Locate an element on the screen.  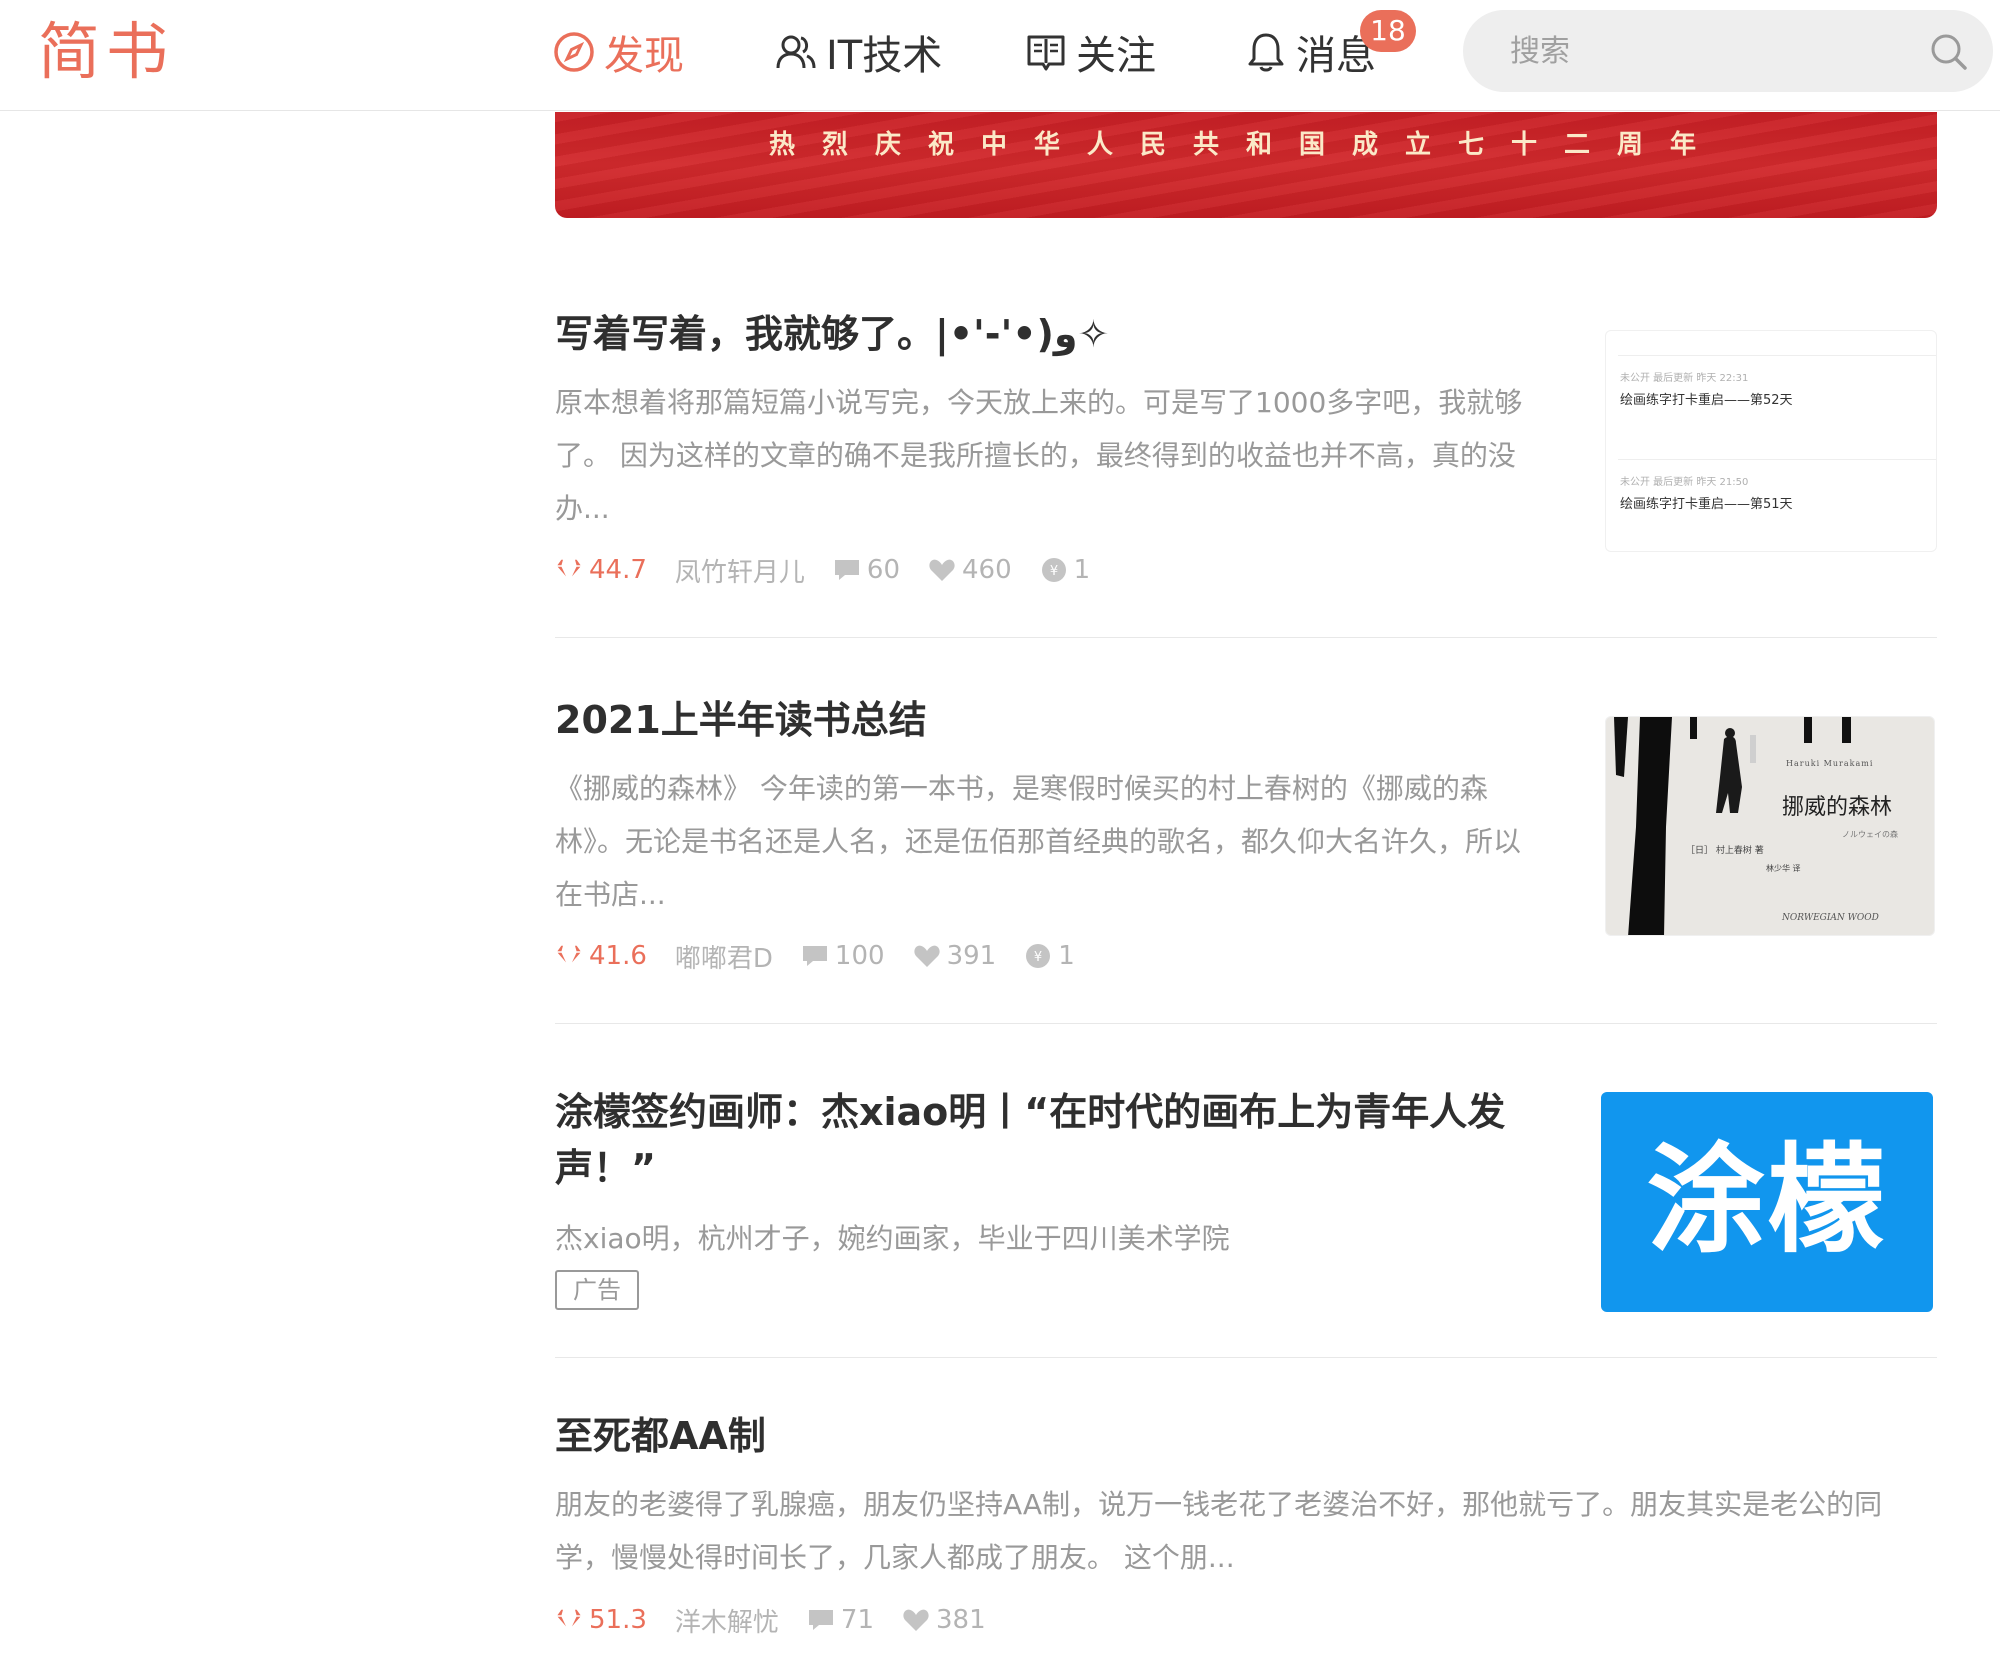
like-count: 391 is located at coordinates (954, 956).